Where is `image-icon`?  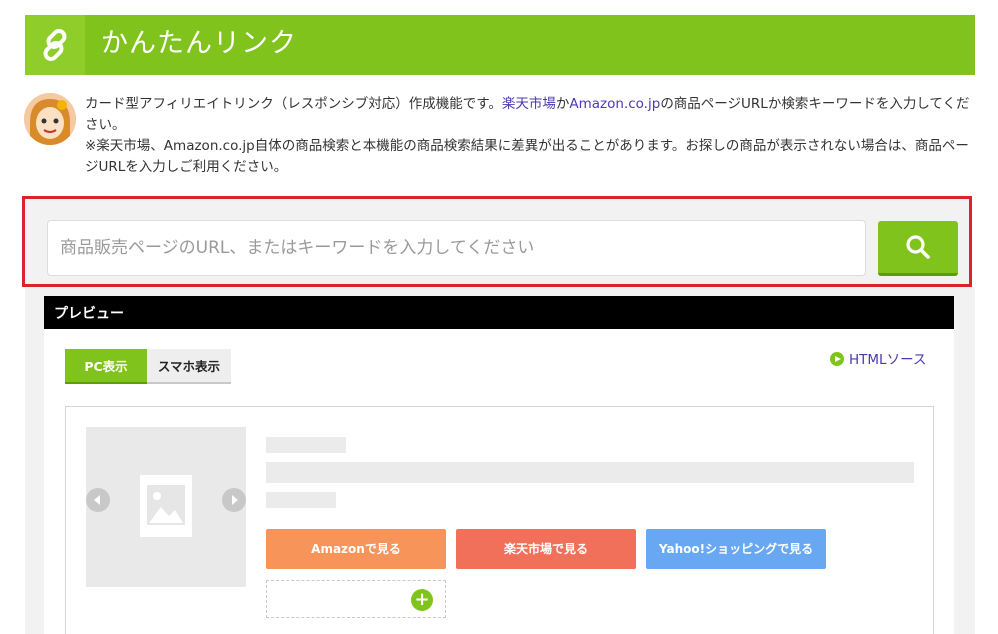 image-icon is located at coordinates (166, 506).